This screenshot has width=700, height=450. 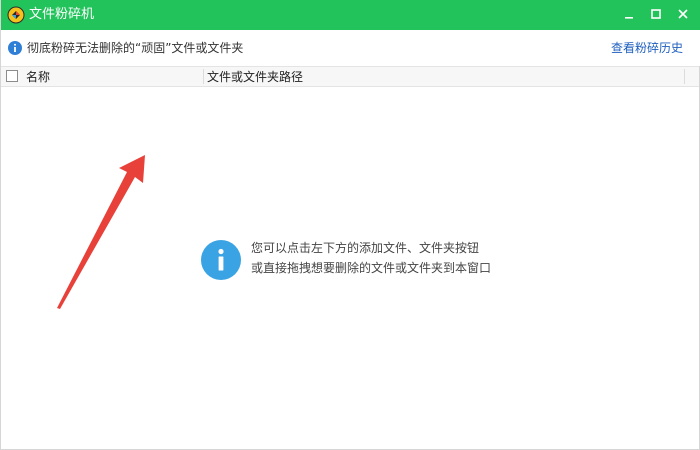 What do you see at coordinates (16, 15) in the screenshot?
I see `app-logo-icon` at bounding box center [16, 15].